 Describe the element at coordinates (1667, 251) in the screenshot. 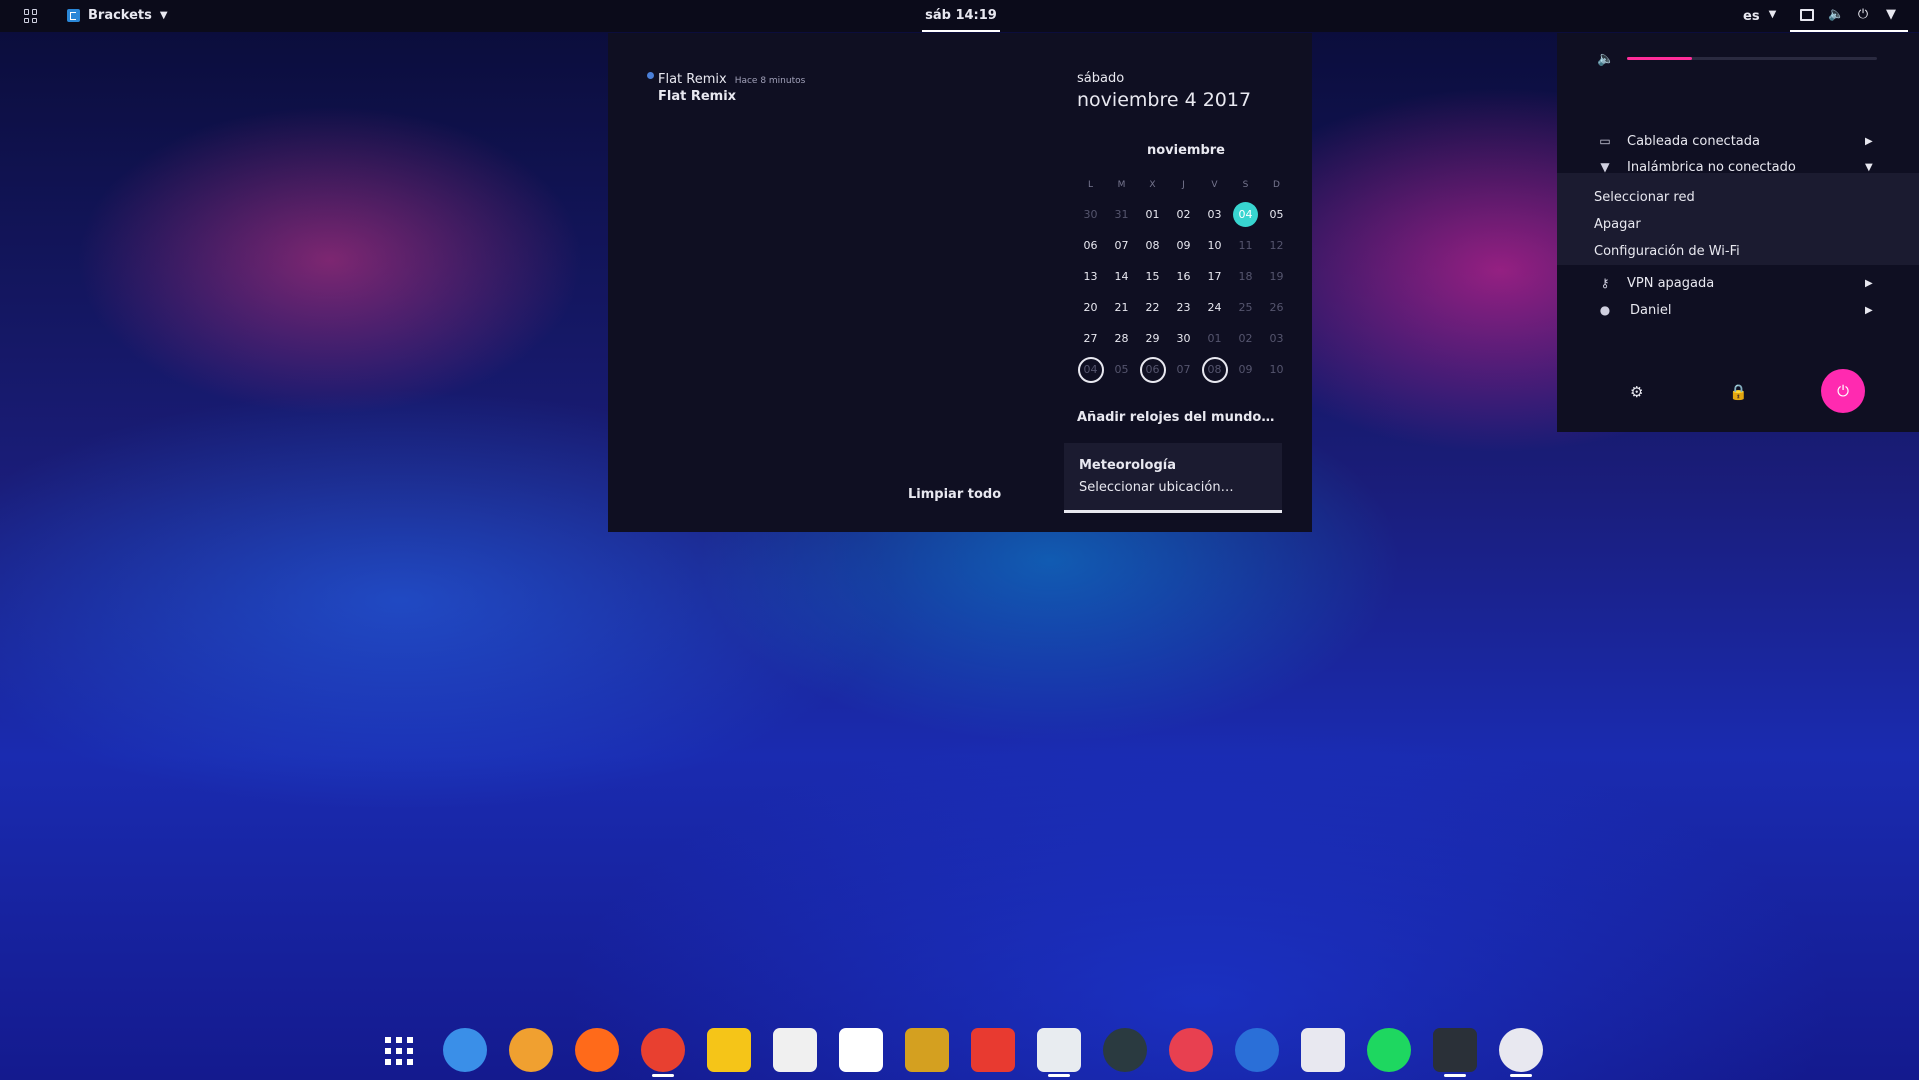

I see `wifi-settings-item: Configuración de Wi-Fi` at that location.